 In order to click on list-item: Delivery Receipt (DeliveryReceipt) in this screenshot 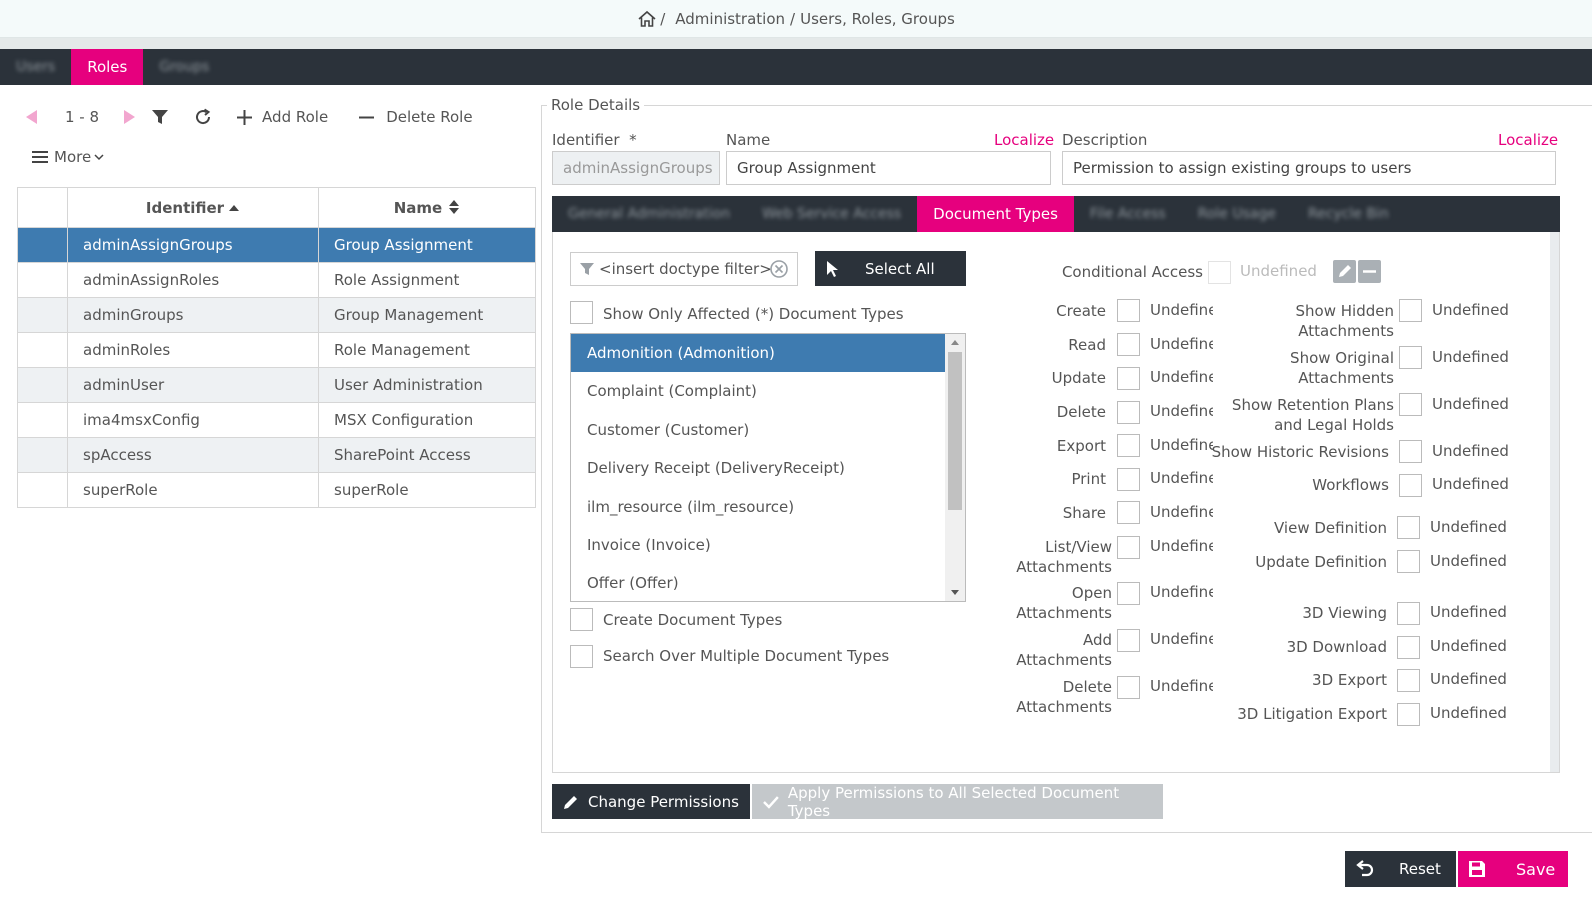, I will do `click(758, 468)`.